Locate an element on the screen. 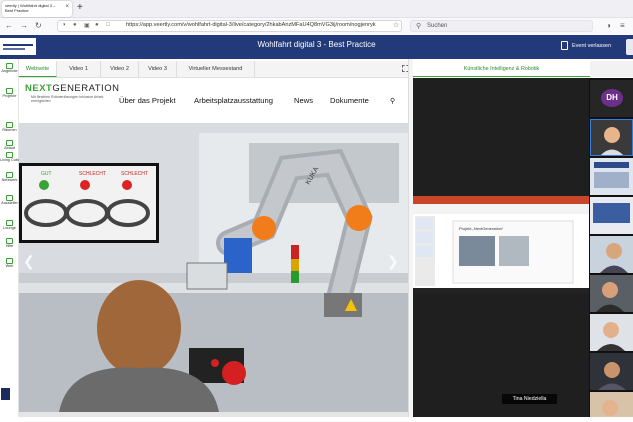 Image resolution: width=633 pixels, height=422 pixels. sidebar-item: Lounge is located at coordinates (9, 225).